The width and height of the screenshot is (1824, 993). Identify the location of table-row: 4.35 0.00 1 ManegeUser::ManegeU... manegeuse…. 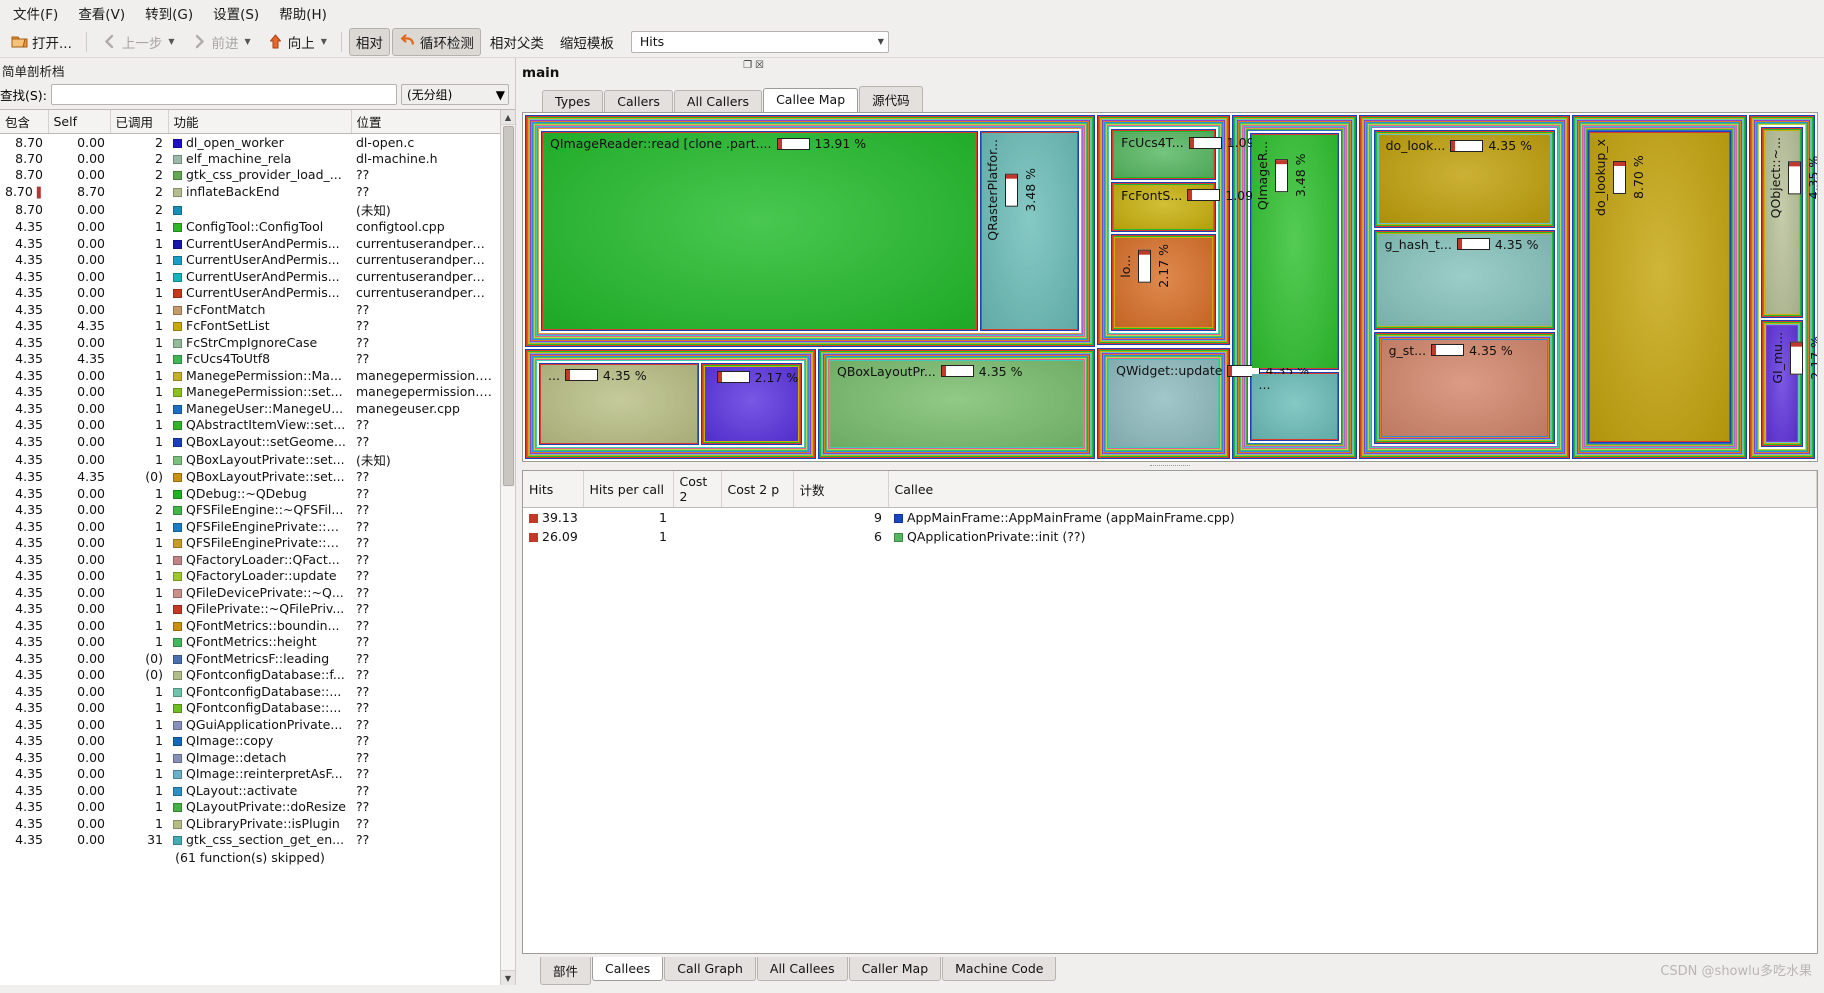
(250, 408).